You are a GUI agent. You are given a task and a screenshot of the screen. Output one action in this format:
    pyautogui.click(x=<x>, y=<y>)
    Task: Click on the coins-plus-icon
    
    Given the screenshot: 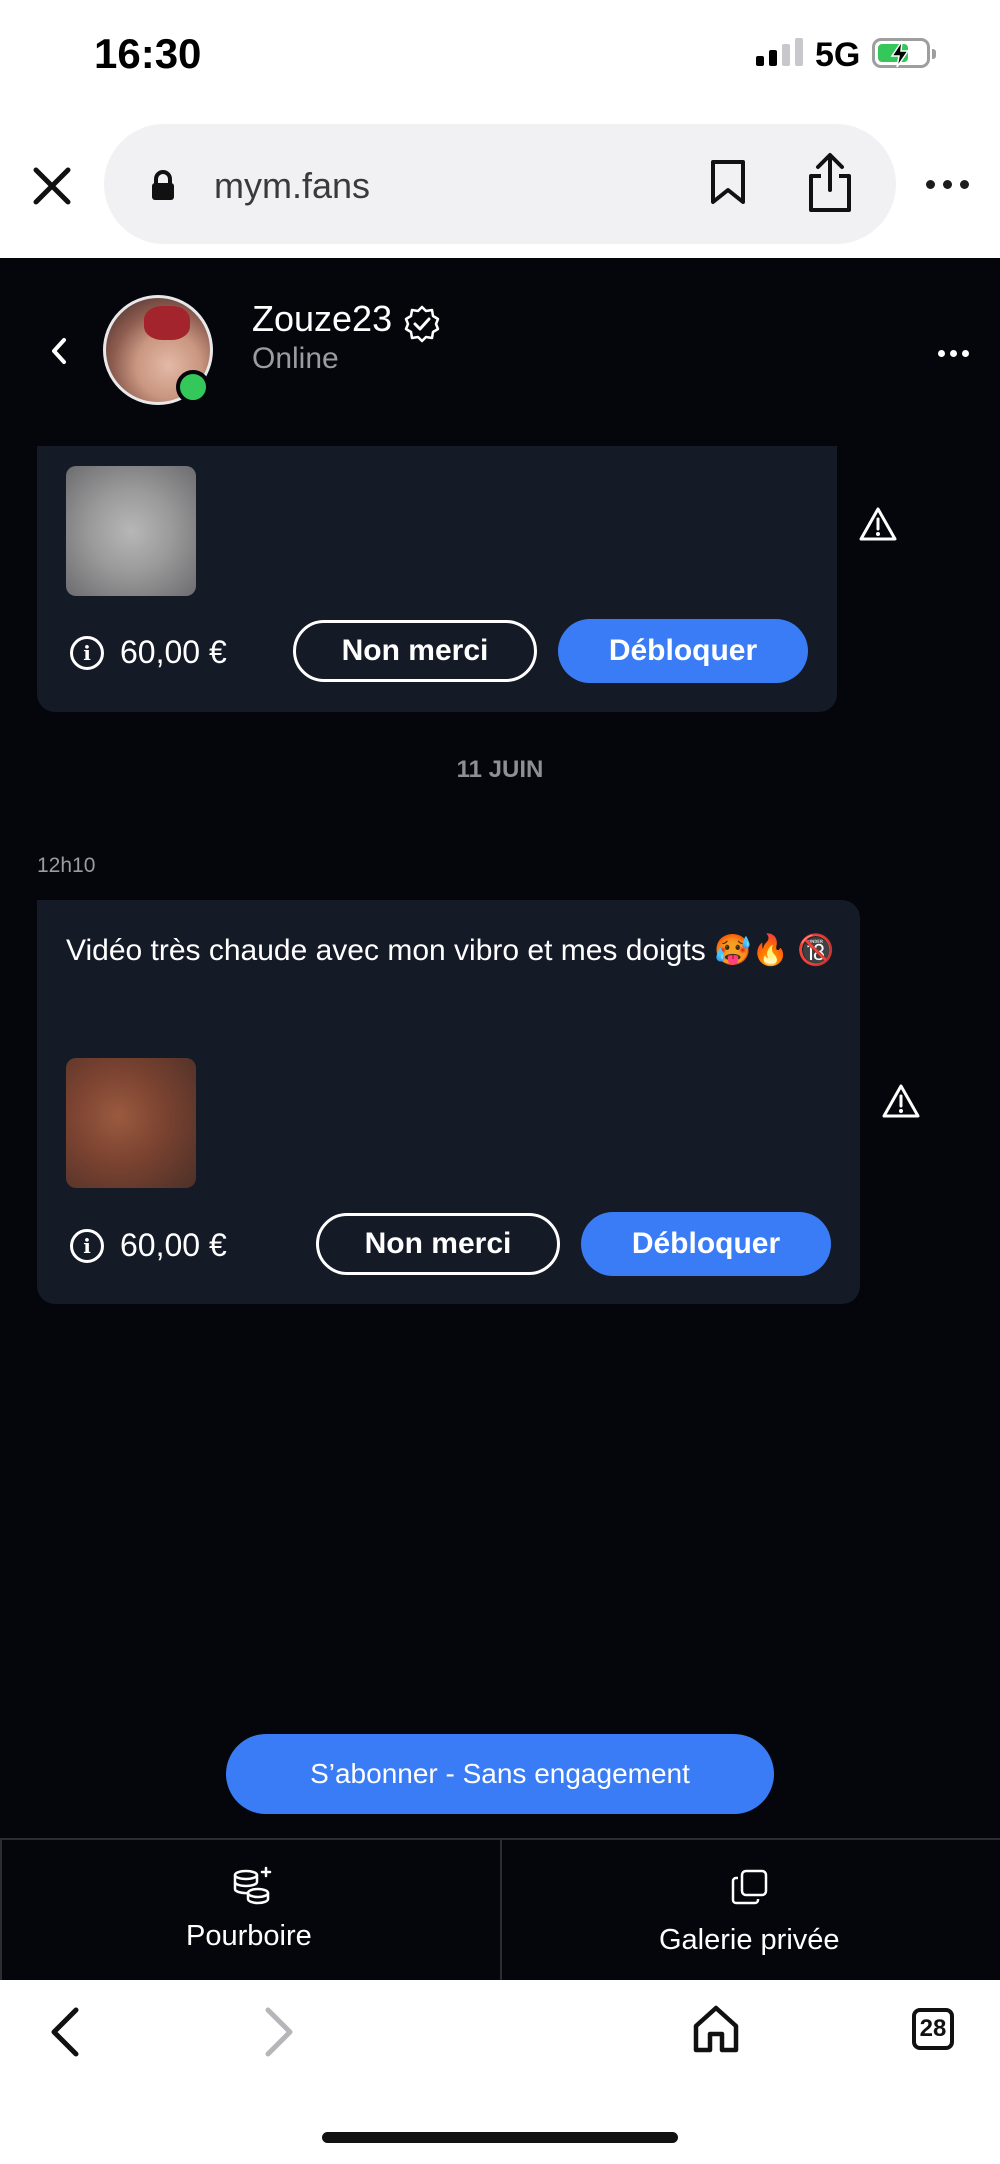 What is the action you would take?
    pyautogui.click(x=252, y=1888)
    